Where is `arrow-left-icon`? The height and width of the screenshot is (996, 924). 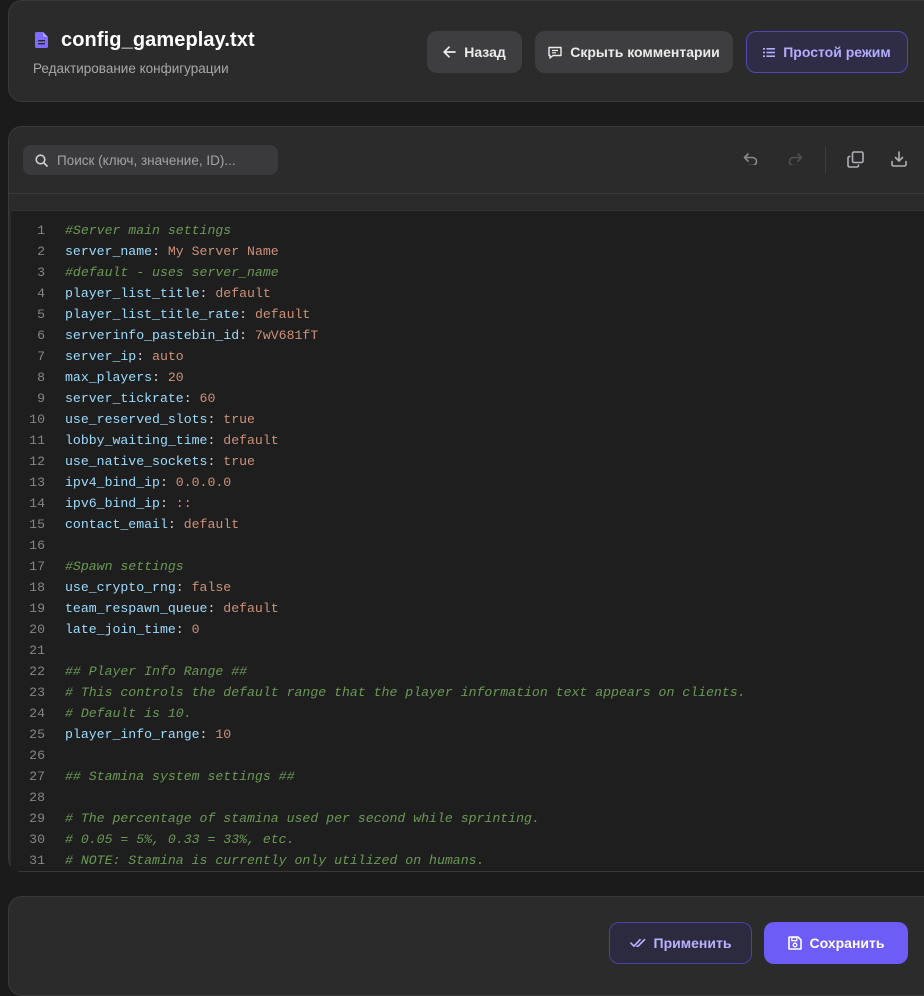
arrow-left-icon is located at coordinates (450, 52).